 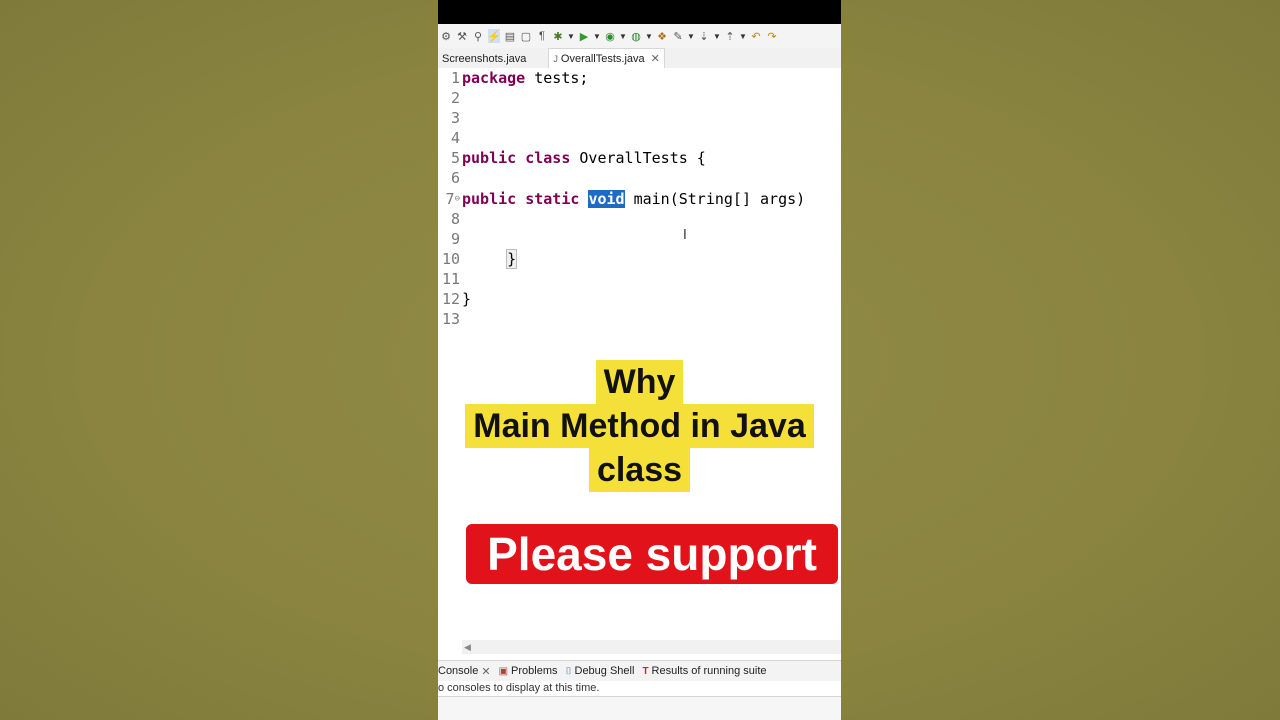 What do you see at coordinates (534, 671) in the screenshot?
I see `tab-label: Problems` at bounding box center [534, 671].